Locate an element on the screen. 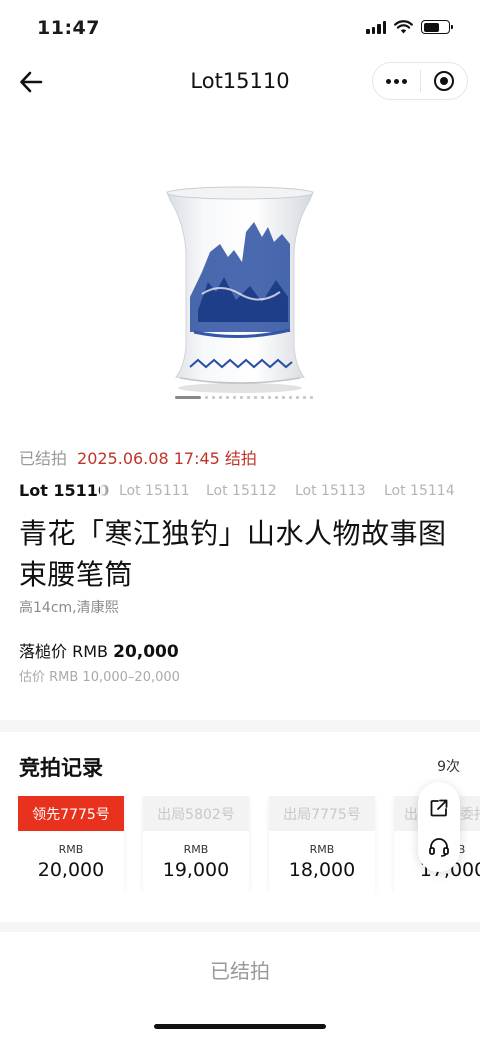  target-icon is located at coordinates (443, 81).